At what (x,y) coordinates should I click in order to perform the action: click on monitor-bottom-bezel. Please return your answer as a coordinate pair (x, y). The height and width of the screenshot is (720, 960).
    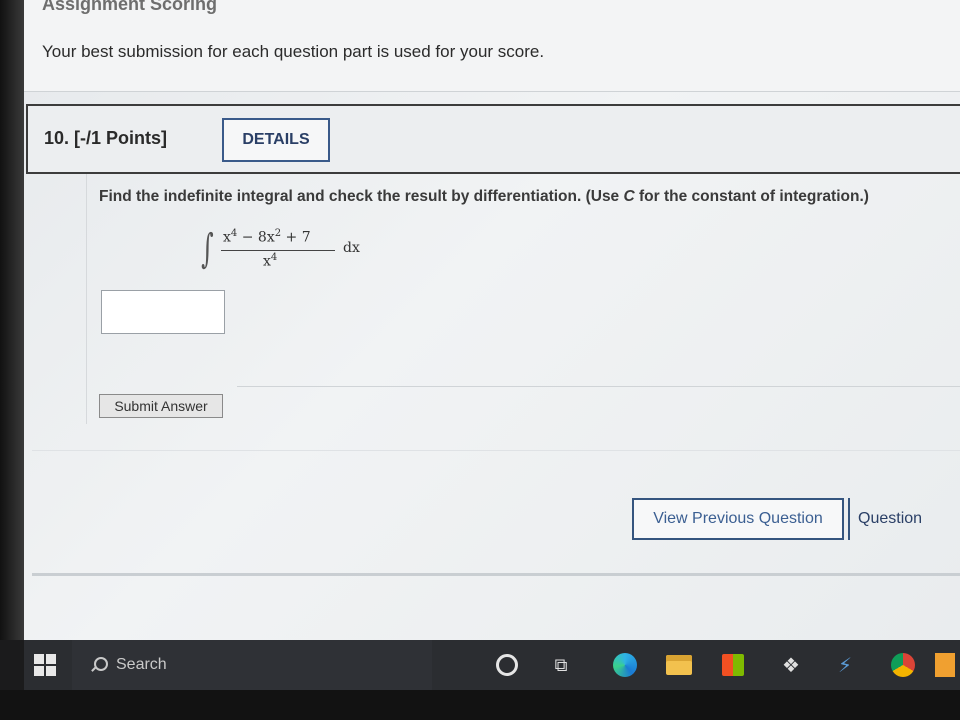
    Looking at the image, I should click on (480, 705).